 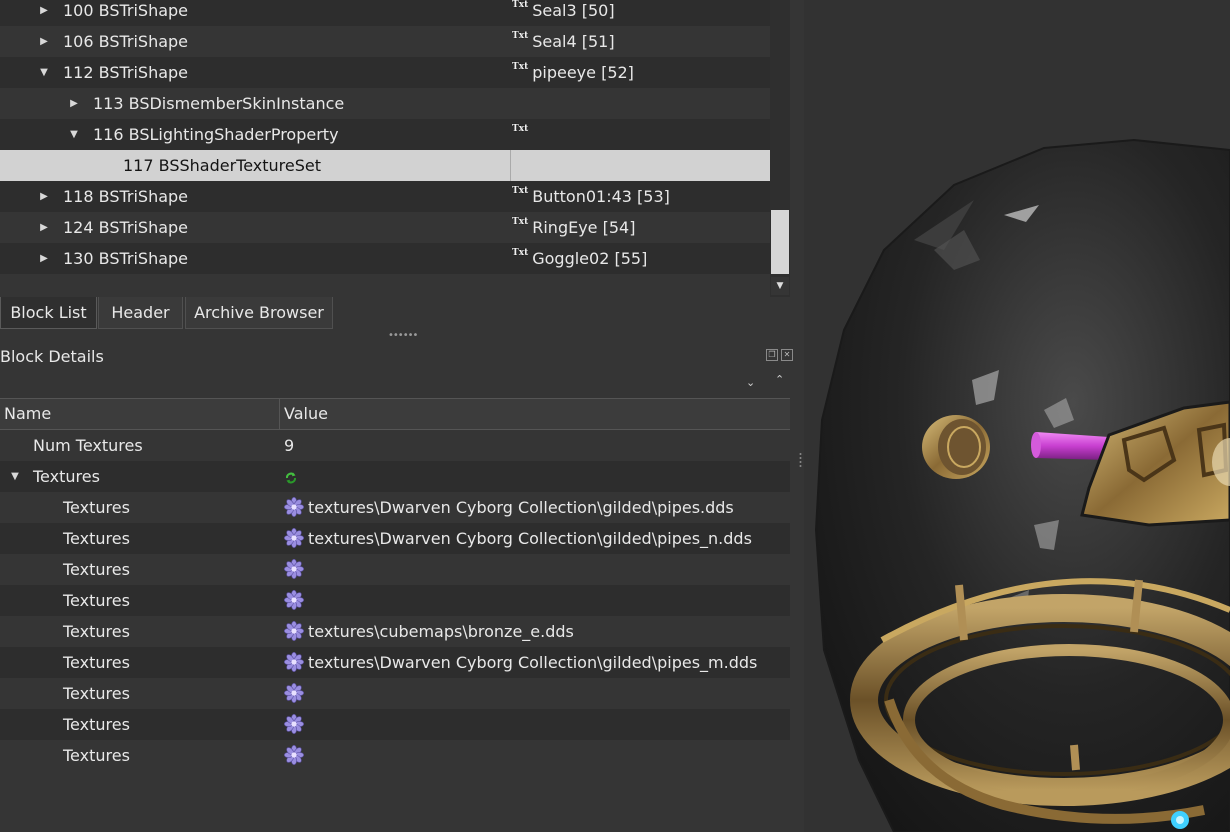 I want to click on tab-header: Header, so click(x=140, y=313).